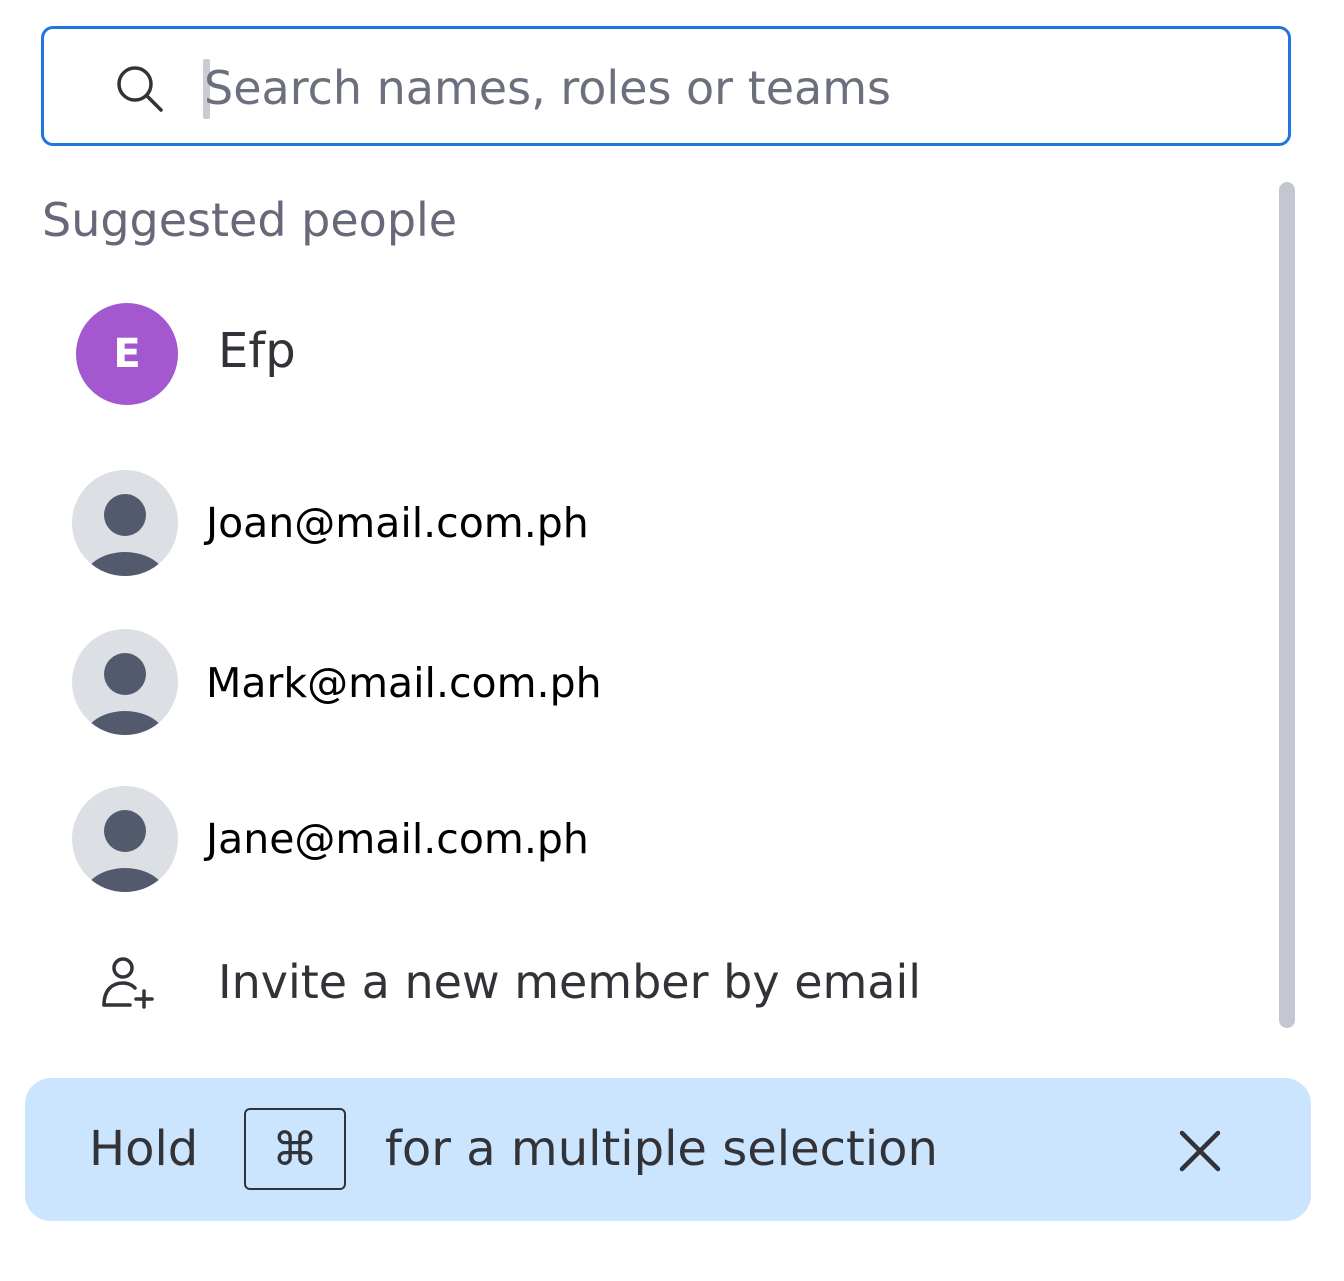  Describe the element at coordinates (1287, 605) in the screenshot. I see `scrollbar` at that location.